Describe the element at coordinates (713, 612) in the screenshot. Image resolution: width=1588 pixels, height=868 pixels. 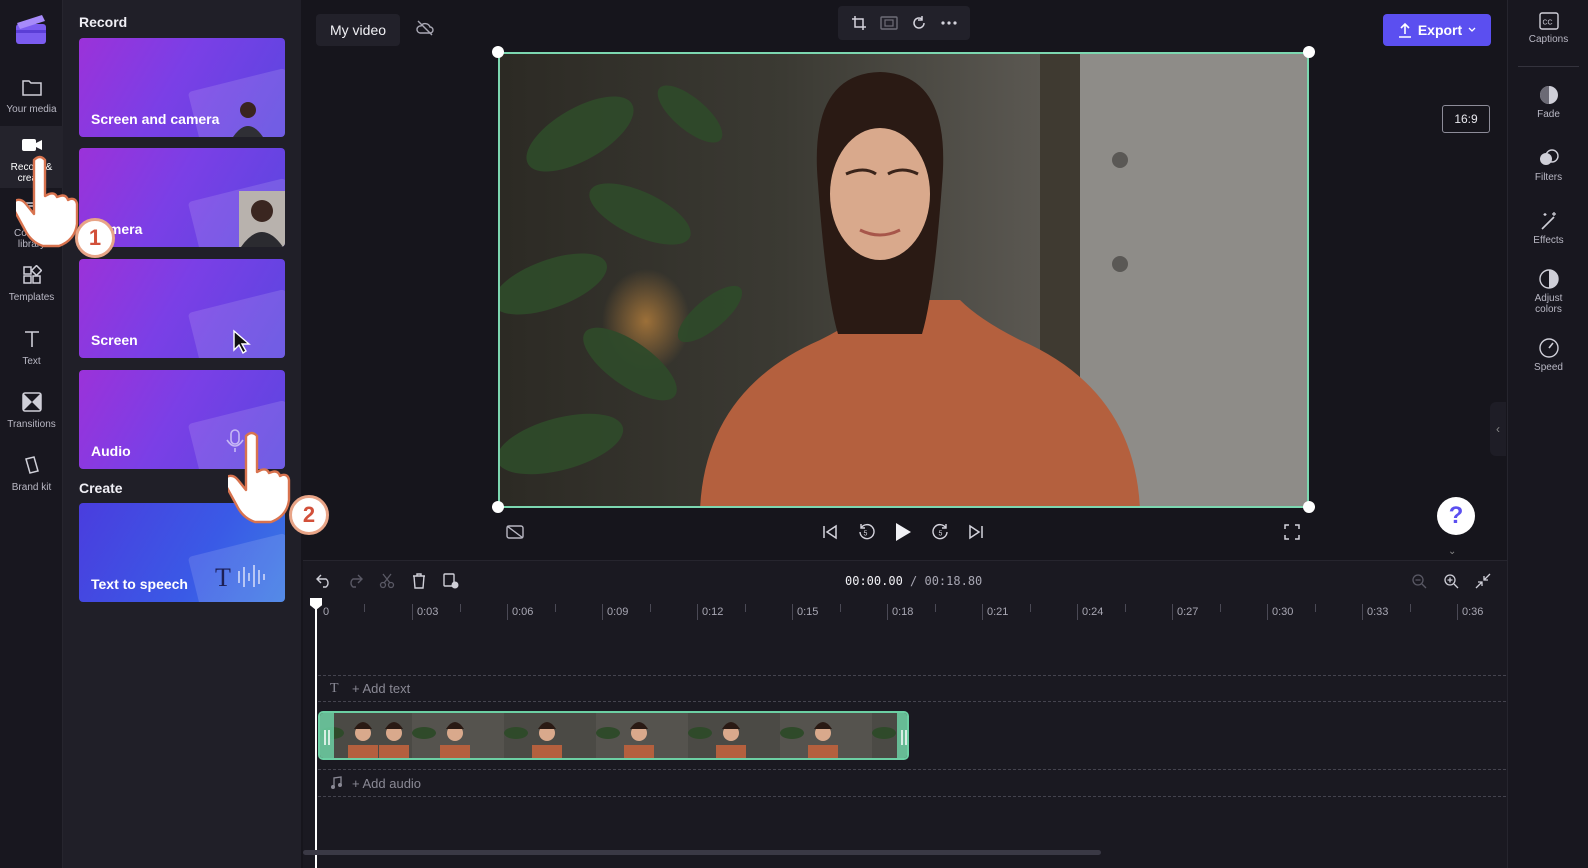
I see `ruler-label: 0:12` at that location.